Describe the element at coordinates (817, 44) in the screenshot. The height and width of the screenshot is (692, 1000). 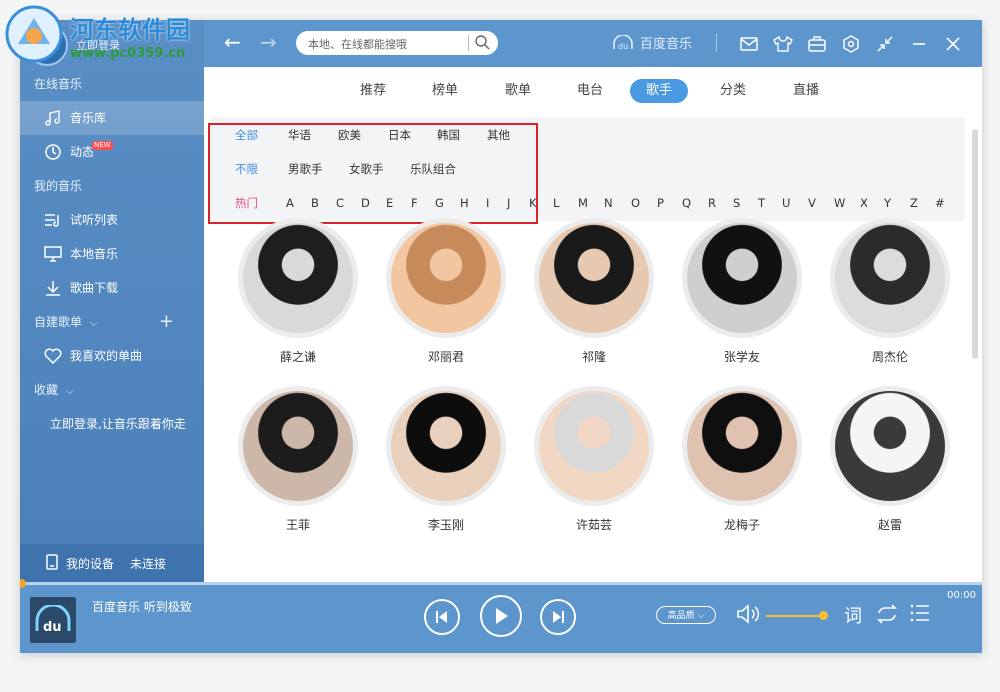
I see `toolbox-icon` at that location.